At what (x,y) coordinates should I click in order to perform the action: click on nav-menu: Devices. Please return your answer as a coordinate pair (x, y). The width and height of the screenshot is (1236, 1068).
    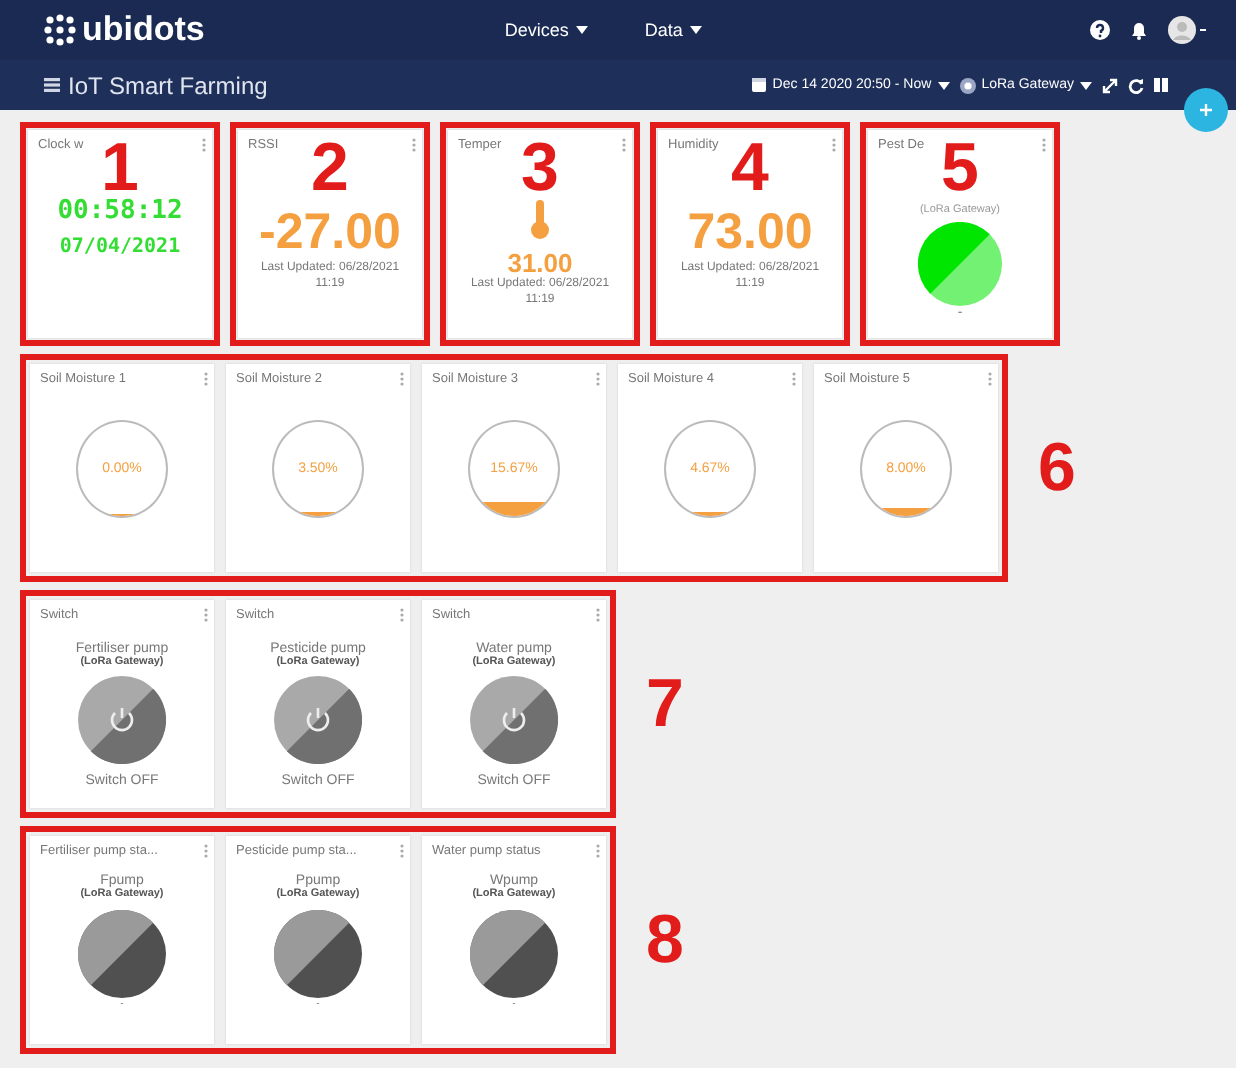
    Looking at the image, I should click on (546, 30).